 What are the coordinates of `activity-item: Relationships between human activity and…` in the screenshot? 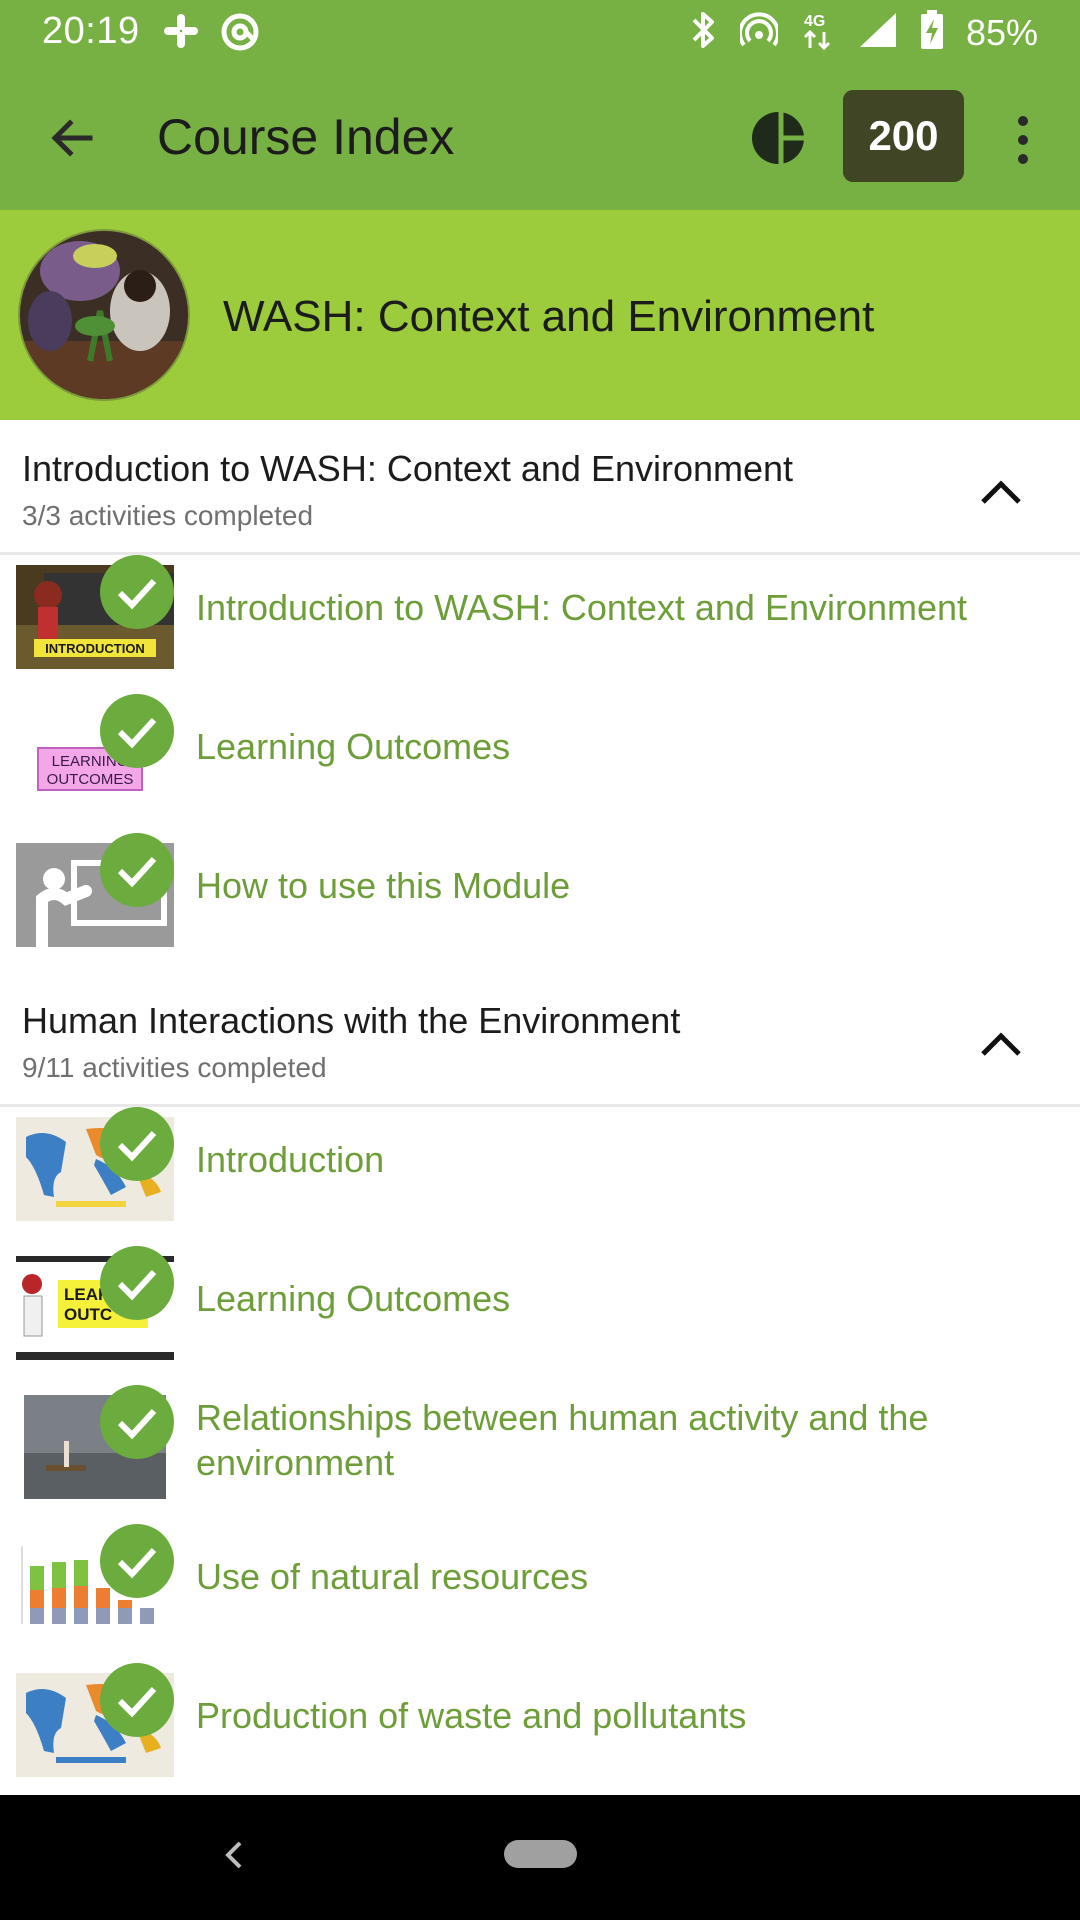 It's located at (540, 1454).